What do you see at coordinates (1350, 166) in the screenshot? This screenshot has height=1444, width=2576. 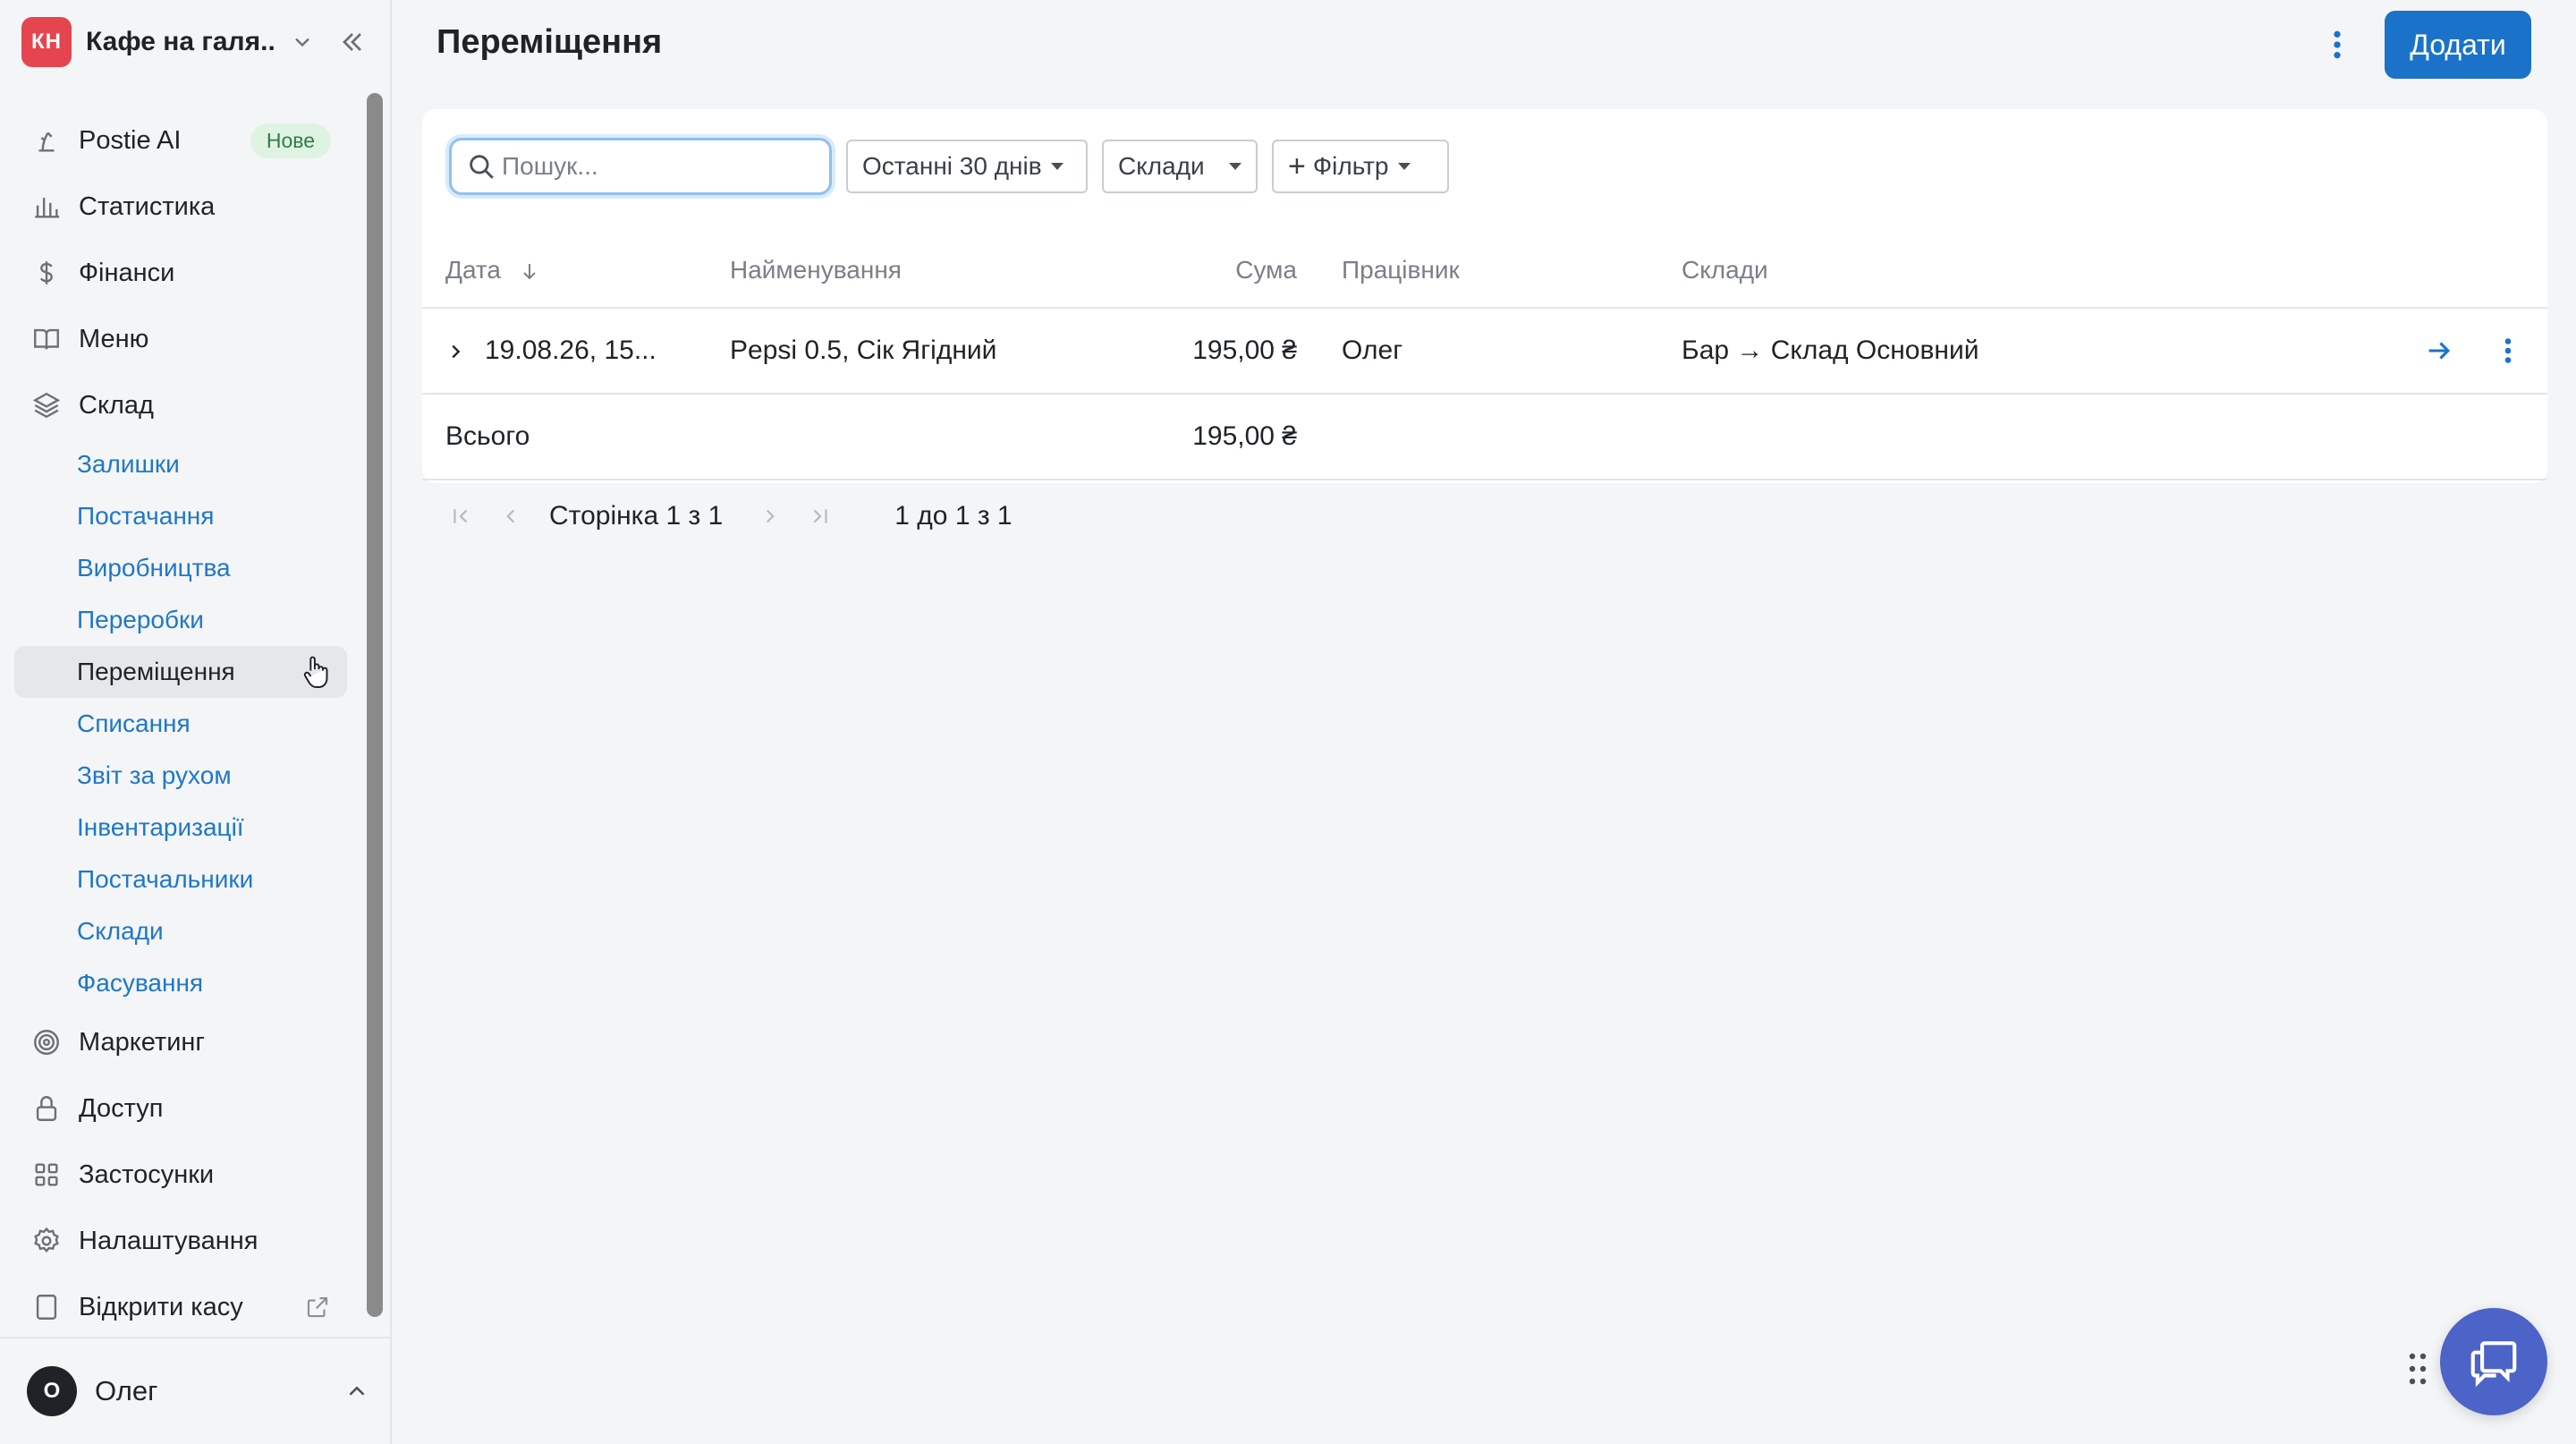 I see `filter-label: Фільтр` at bounding box center [1350, 166].